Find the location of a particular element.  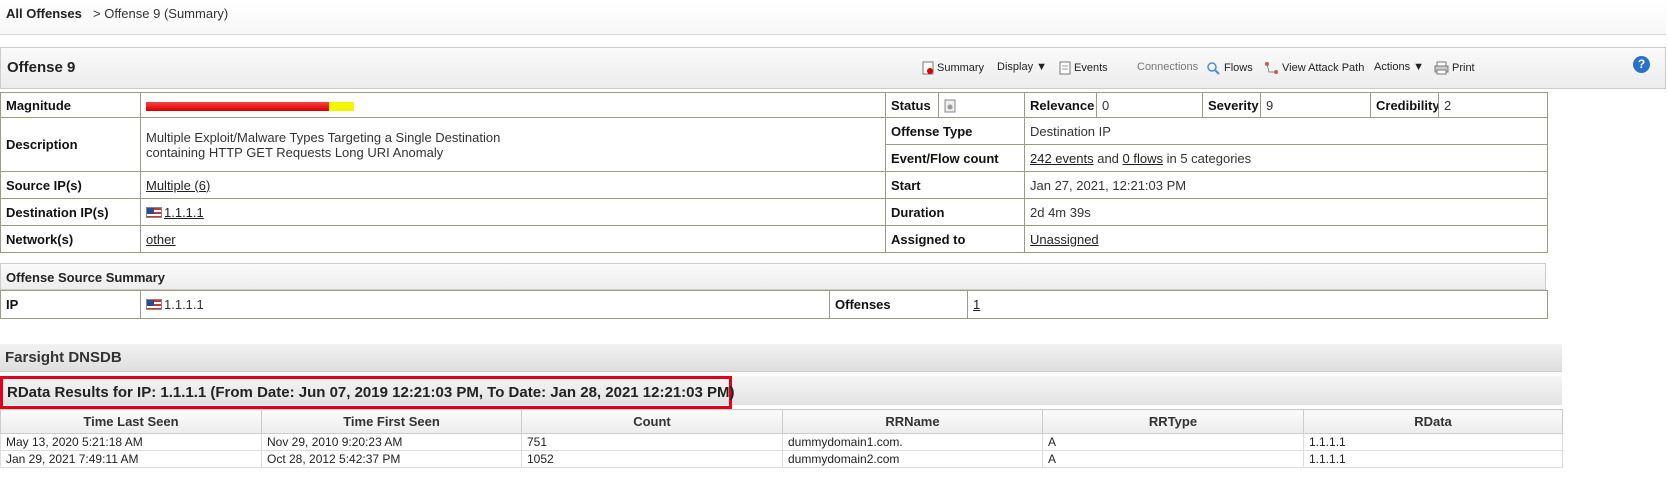

source-ip-label: IP is located at coordinates (70, 304).